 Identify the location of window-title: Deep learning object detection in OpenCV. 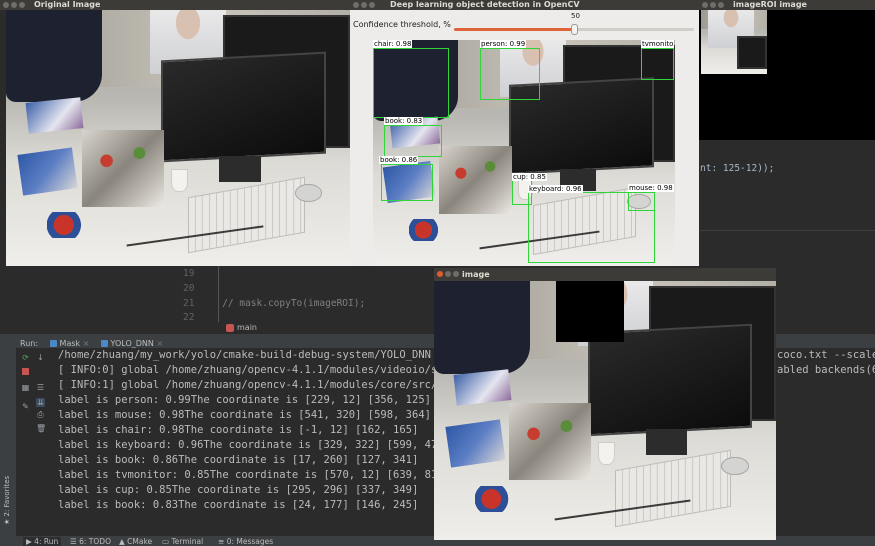
(485, 4).